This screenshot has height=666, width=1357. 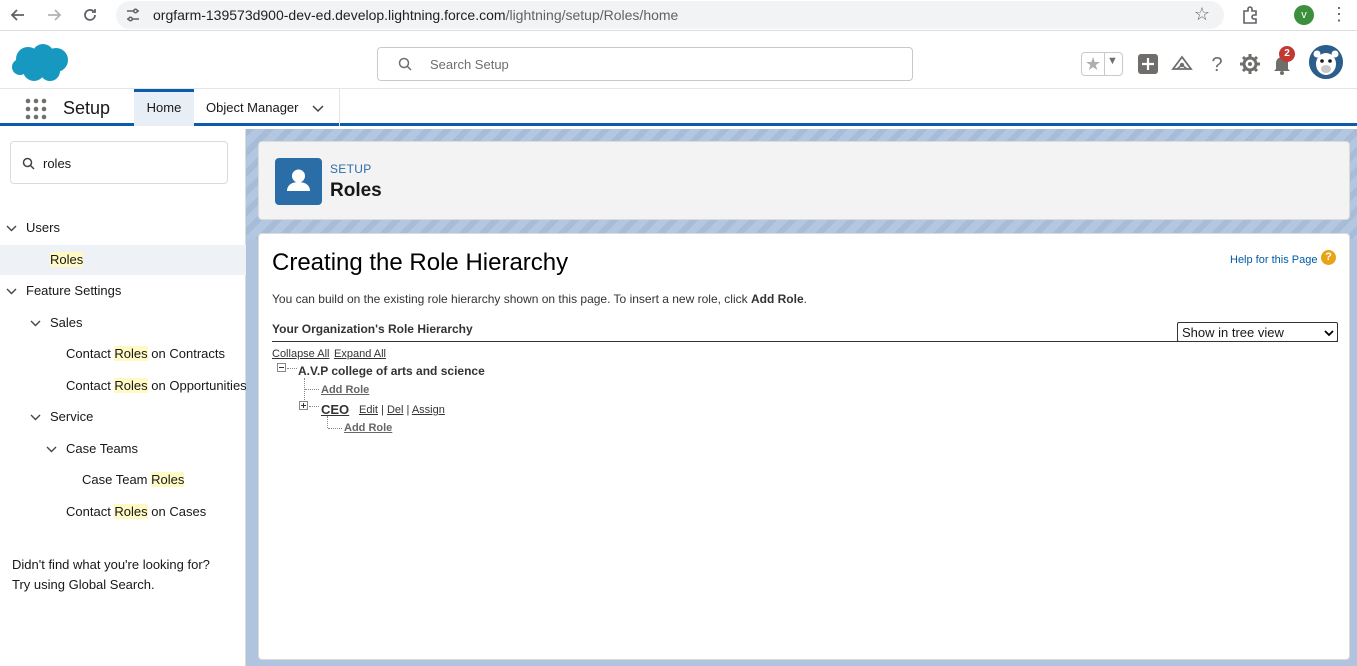 I want to click on context-navigation-bar: Setup Home Object Manager, so click(x=678, y=107).